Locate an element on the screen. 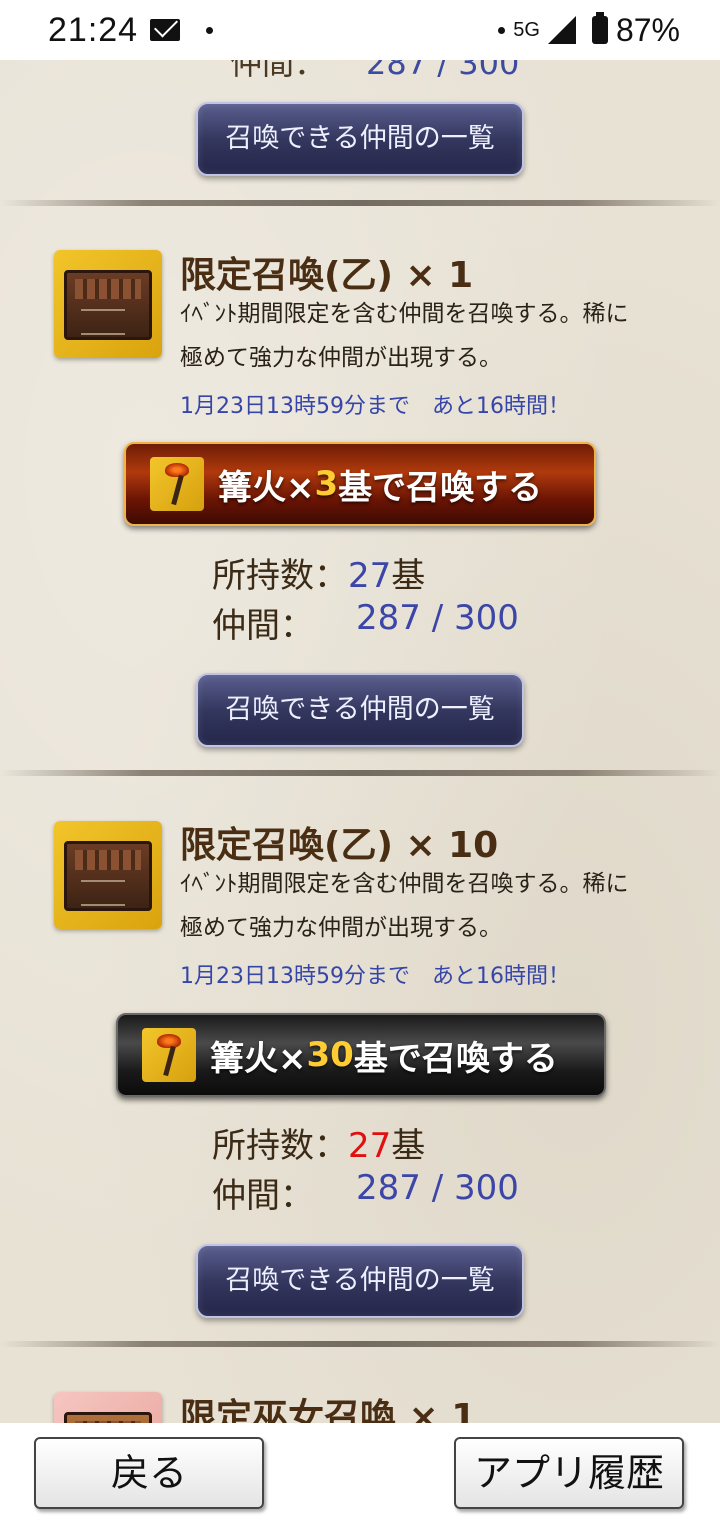 This screenshot has width=720, height=1520. battery-percent: 87% is located at coordinates (647, 29).